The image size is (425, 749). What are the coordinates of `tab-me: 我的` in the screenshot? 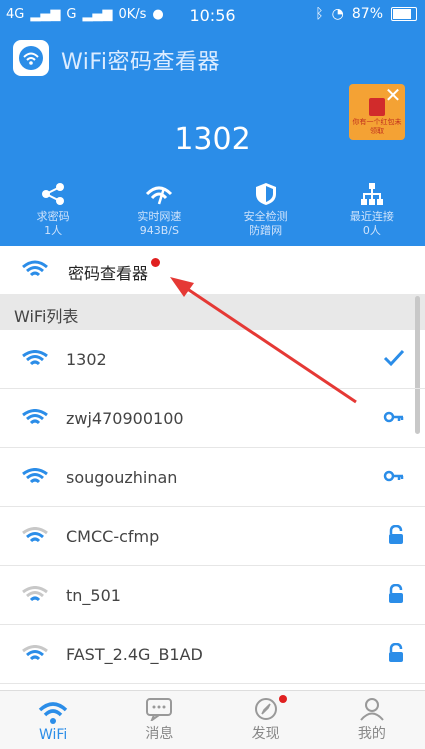 It's located at (372, 720).